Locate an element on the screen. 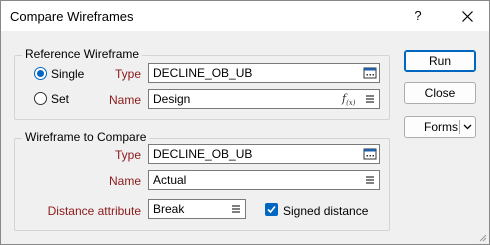 The image size is (490, 245). close-button: Close is located at coordinates (440, 93).